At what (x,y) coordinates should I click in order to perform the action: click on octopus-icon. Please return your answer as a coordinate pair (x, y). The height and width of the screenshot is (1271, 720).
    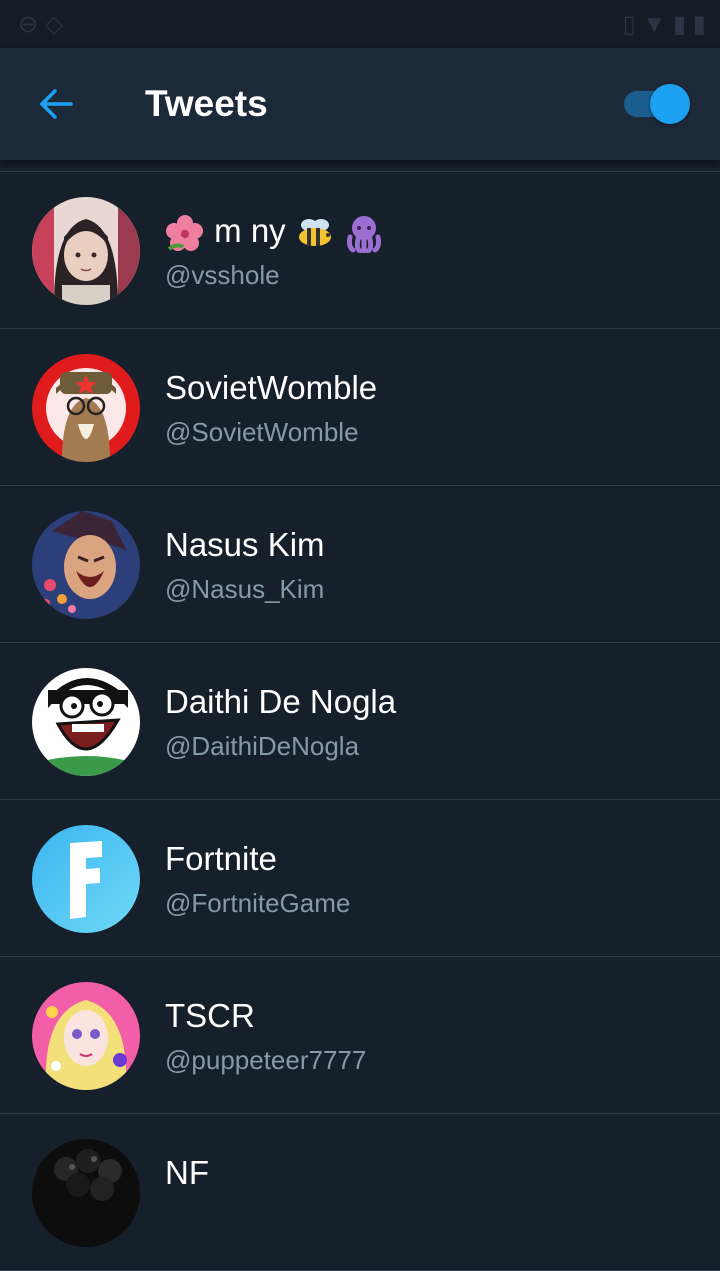
    Looking at the image, I should click on (364, 235).